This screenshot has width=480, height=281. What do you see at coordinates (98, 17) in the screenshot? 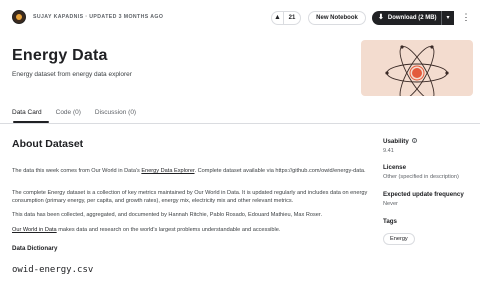
I see `author-meta: SUJAY KAPADNIS · UPDATED 3 MONTHS AGO` at bounding box center [98, 17].